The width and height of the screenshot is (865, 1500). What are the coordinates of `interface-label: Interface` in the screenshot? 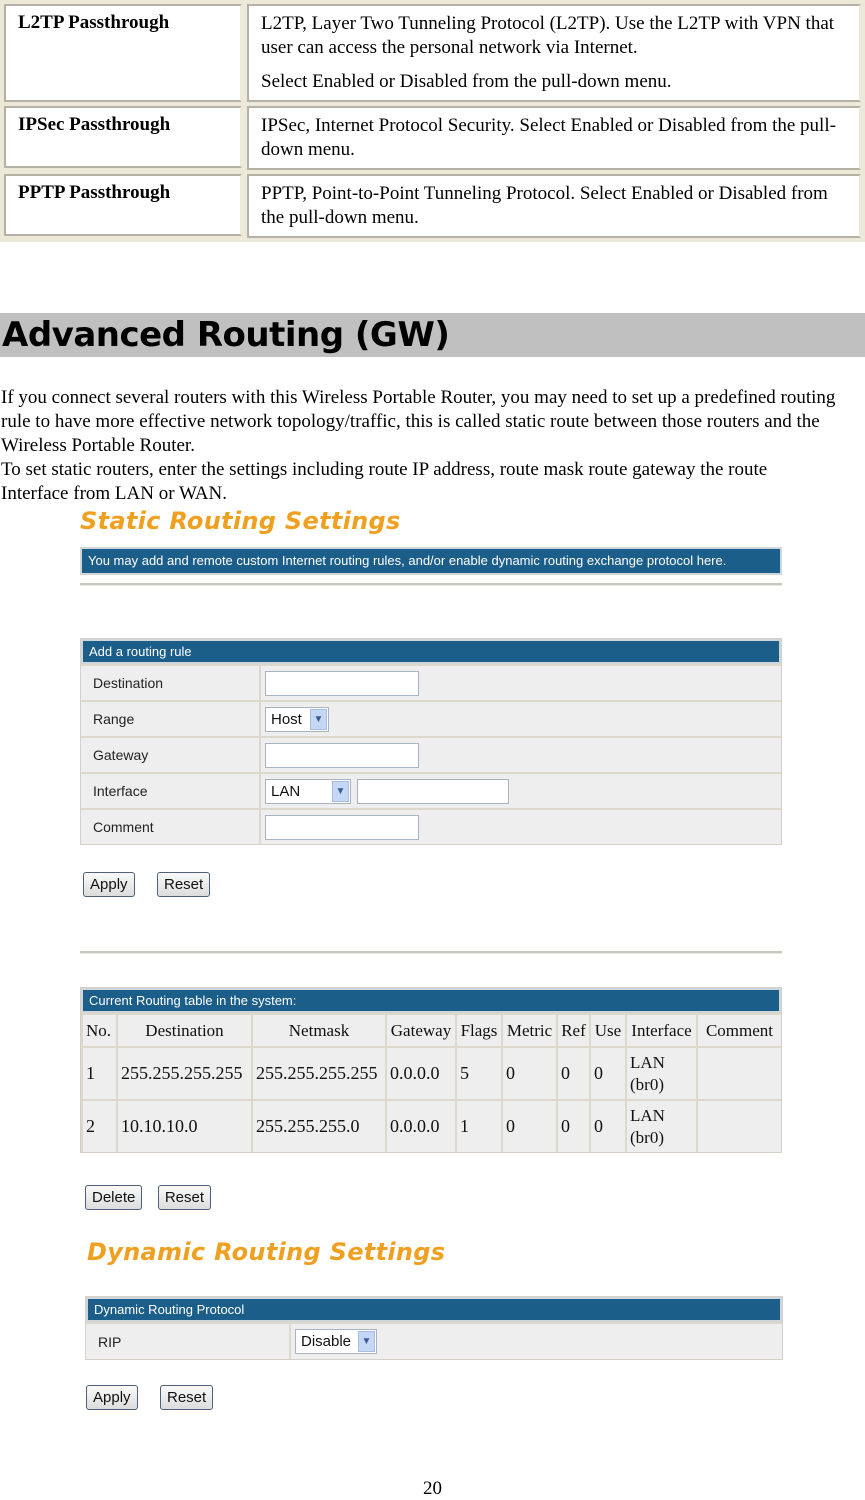 It's located at (171, 791).